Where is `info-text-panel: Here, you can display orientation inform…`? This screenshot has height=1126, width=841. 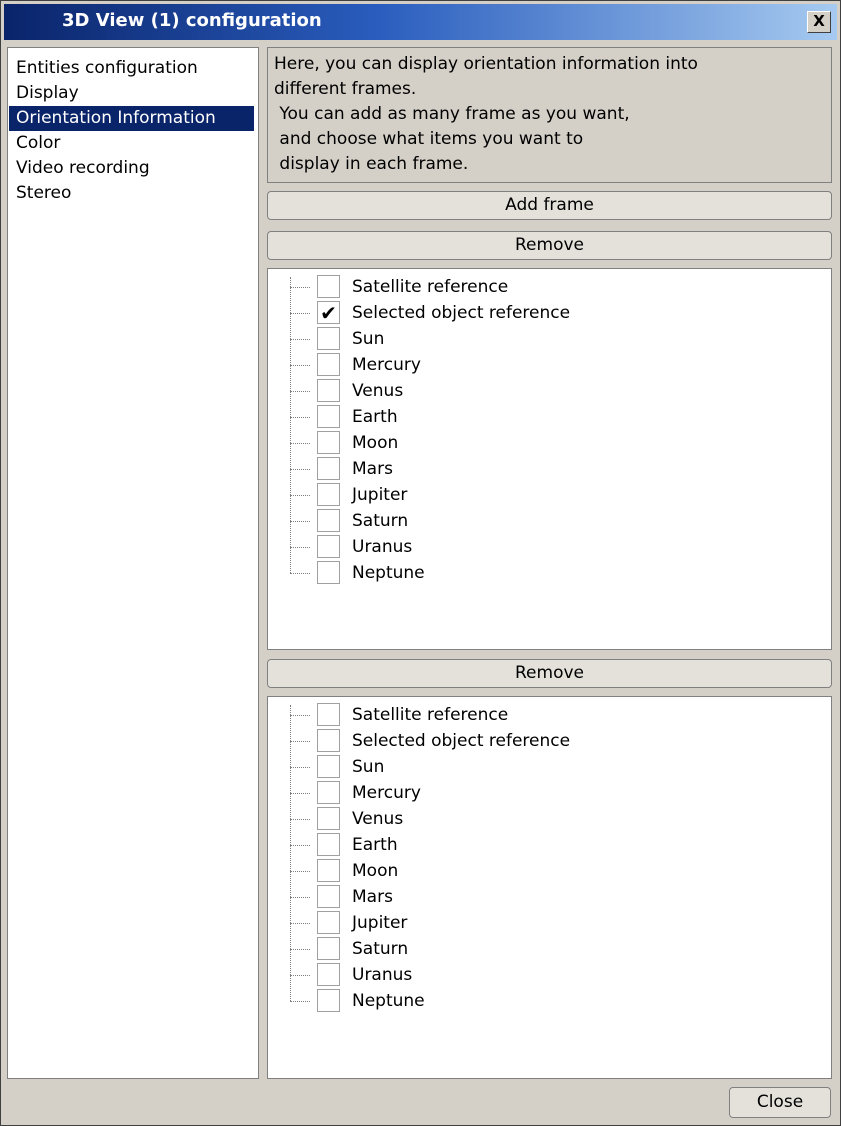
info-text-panel: Here, you can display orientation inform… is located at coordinates (549, 115).